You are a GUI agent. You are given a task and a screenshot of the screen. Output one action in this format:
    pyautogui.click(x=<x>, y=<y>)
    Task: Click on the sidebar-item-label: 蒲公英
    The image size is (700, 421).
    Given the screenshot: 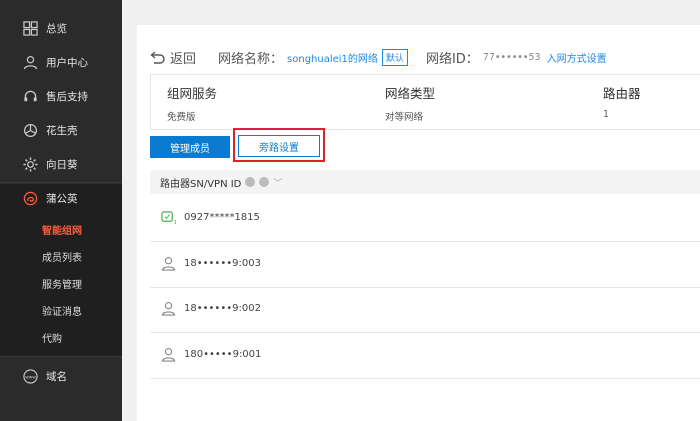 What is the action you would take?
    pyautogui.click(x=62, y=198)
    